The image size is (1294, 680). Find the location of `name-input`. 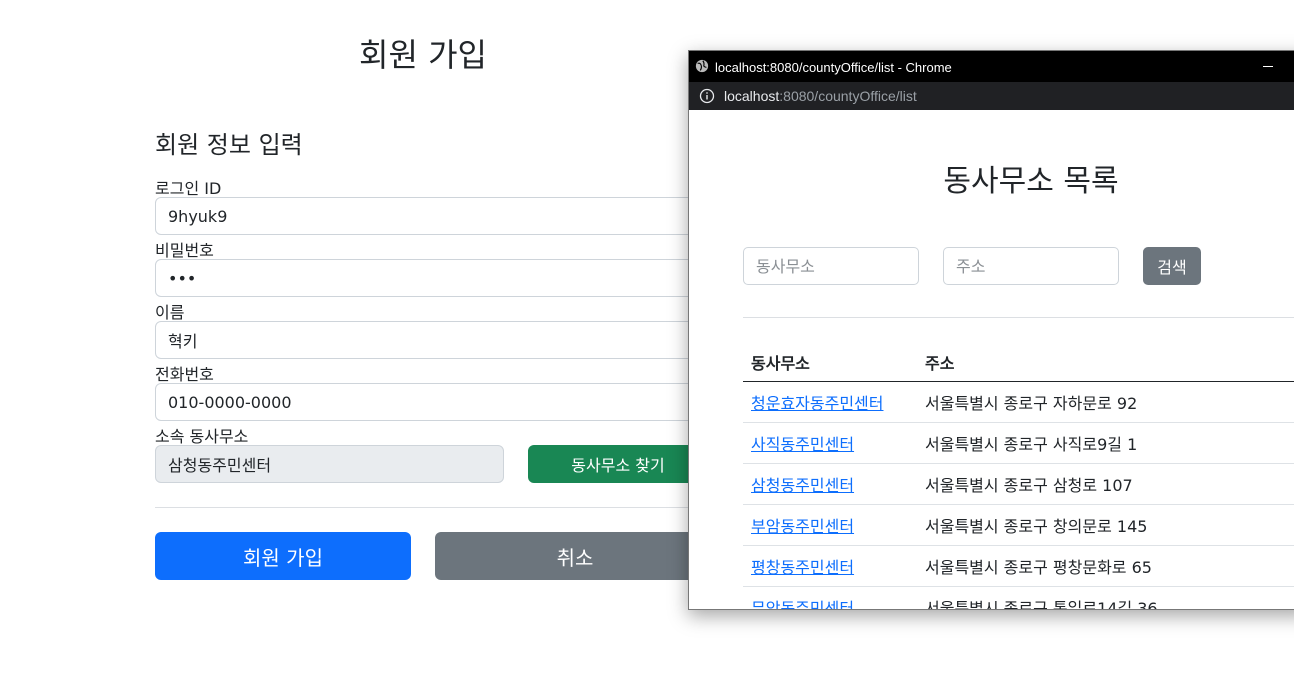

name-input is located at coordinates (435, 340).